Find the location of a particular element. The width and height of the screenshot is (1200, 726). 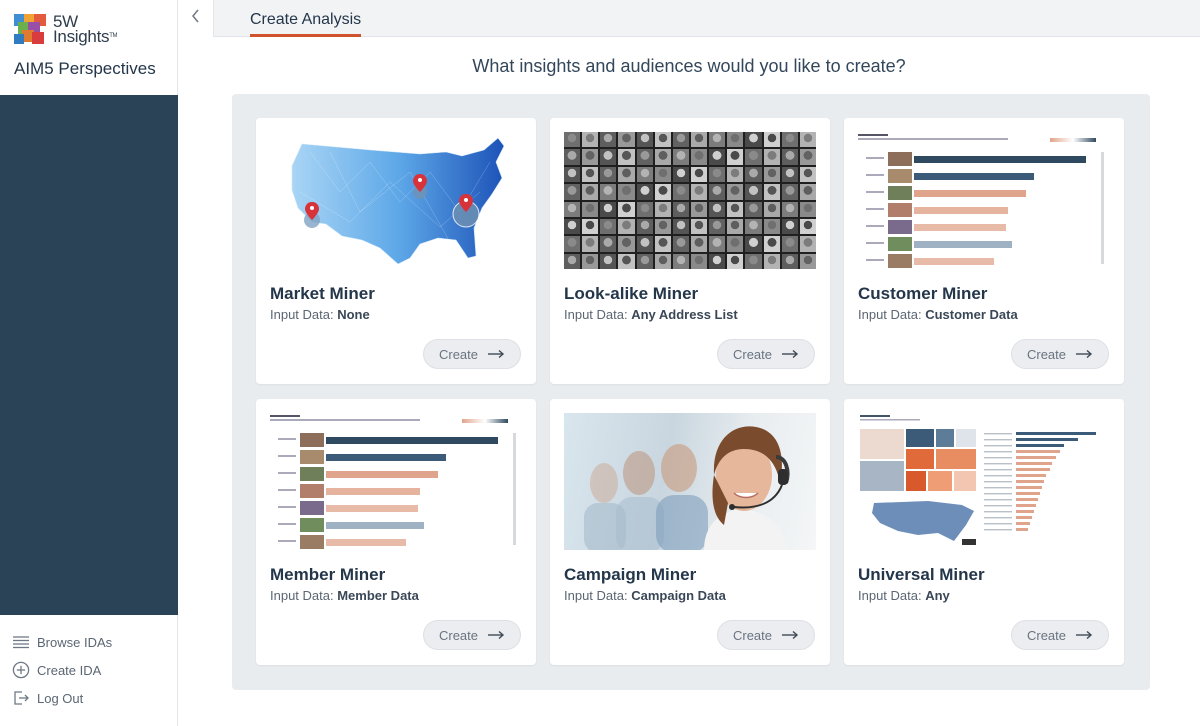

customer-bar-chart-image is located at coordinates (984, 200).